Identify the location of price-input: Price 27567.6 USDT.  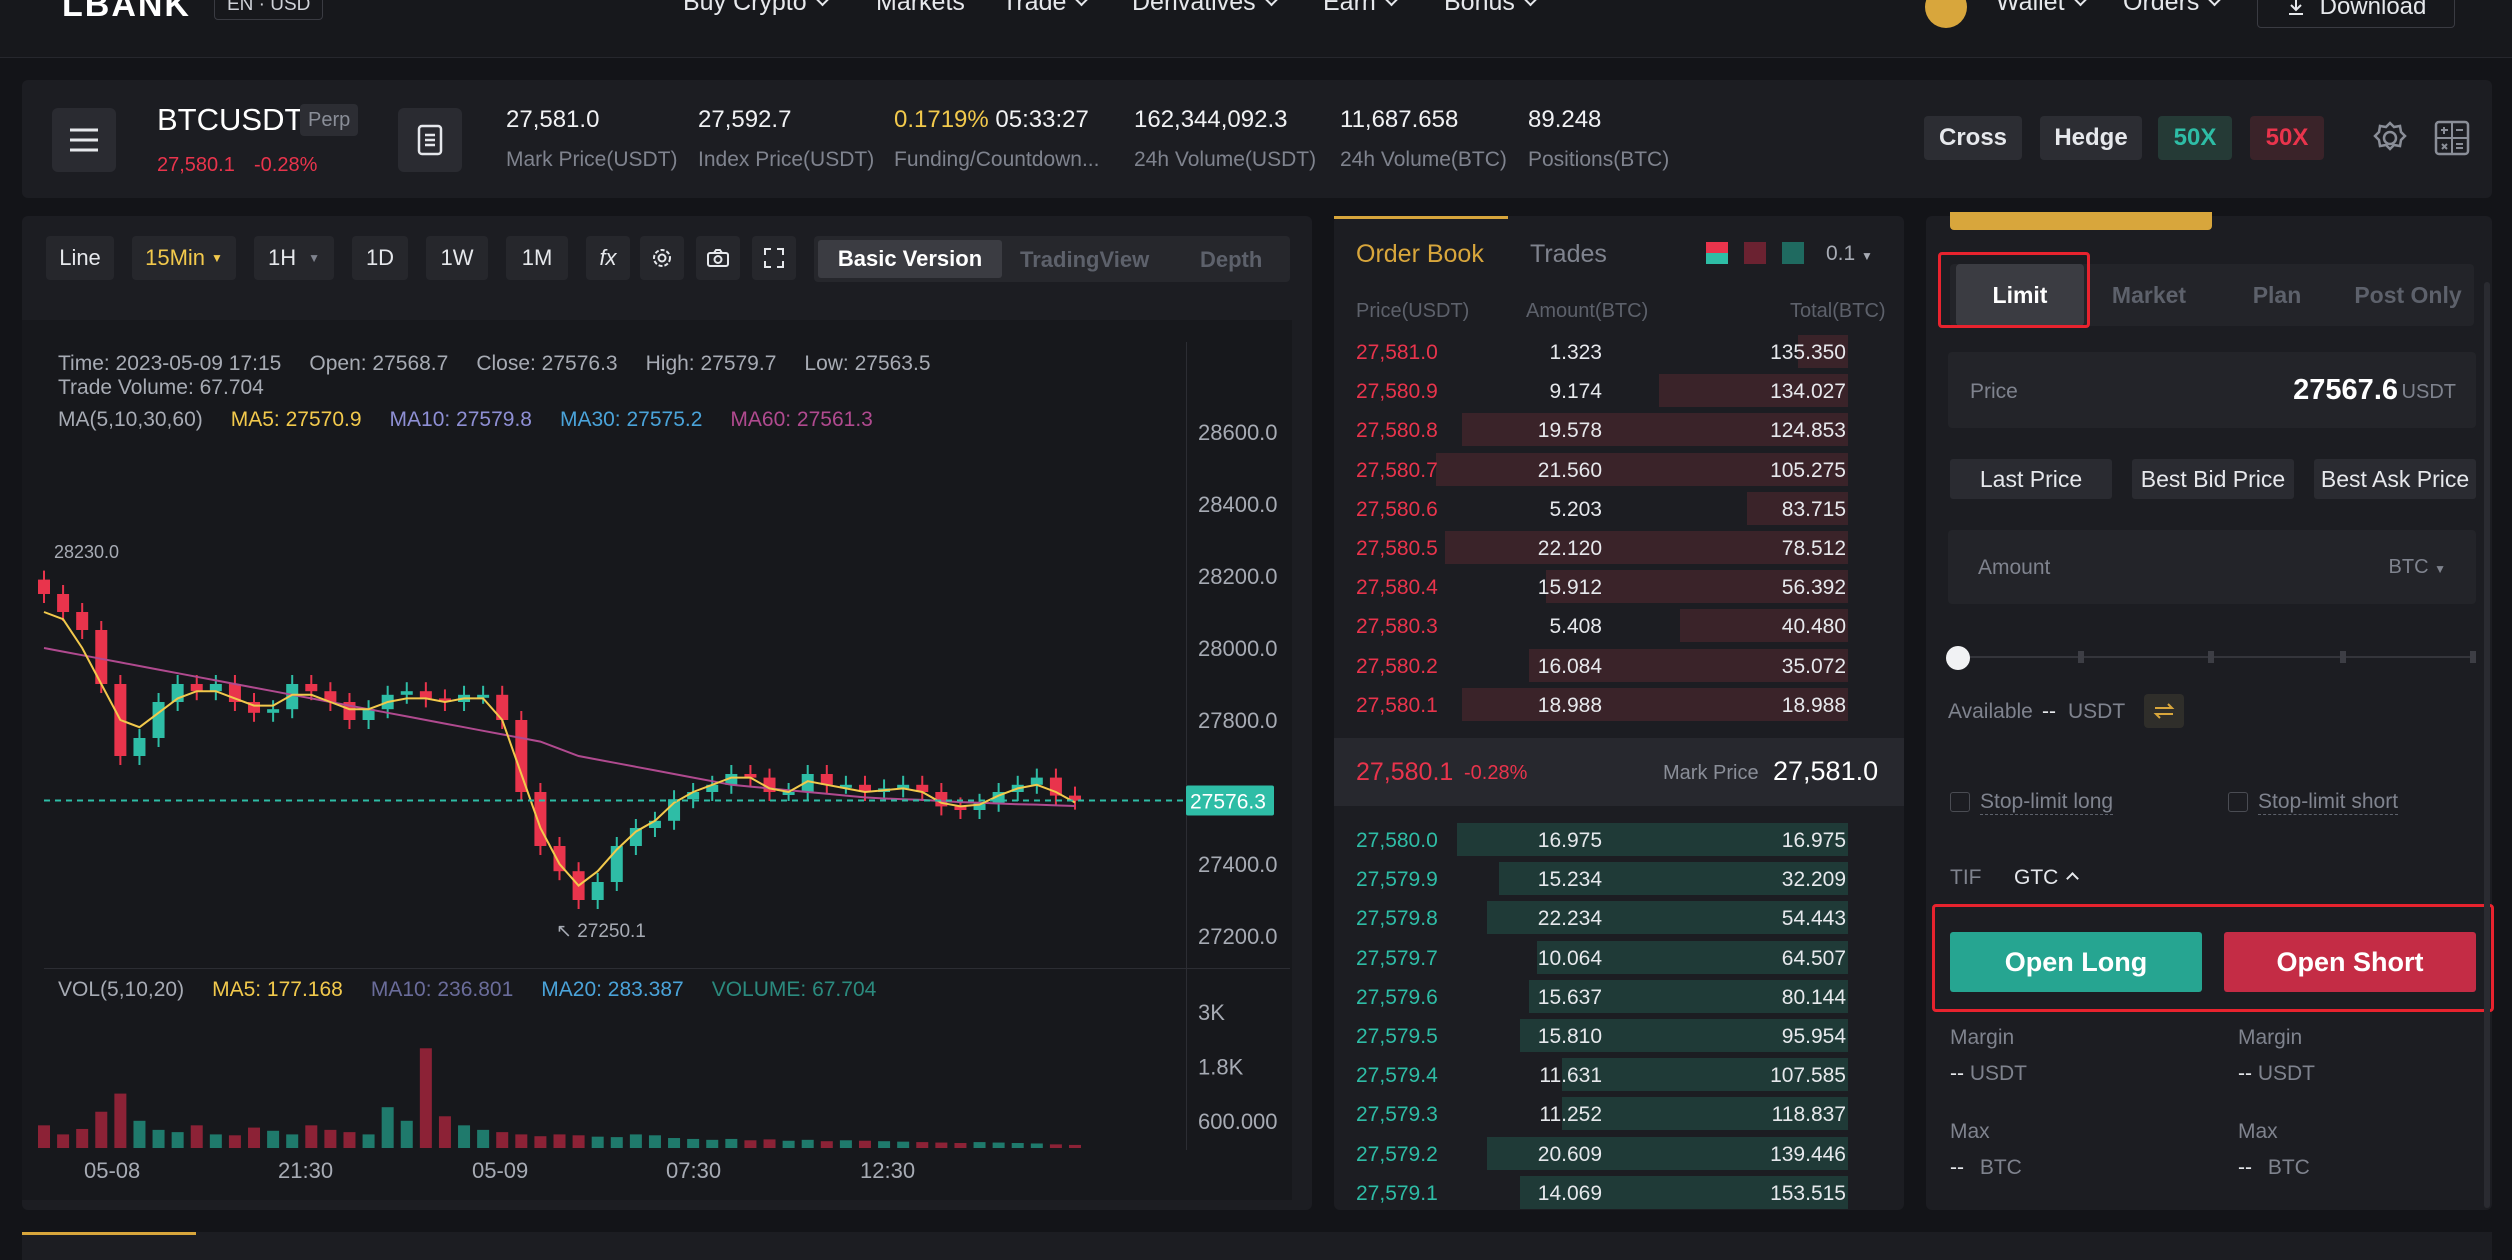
(2212, 390).